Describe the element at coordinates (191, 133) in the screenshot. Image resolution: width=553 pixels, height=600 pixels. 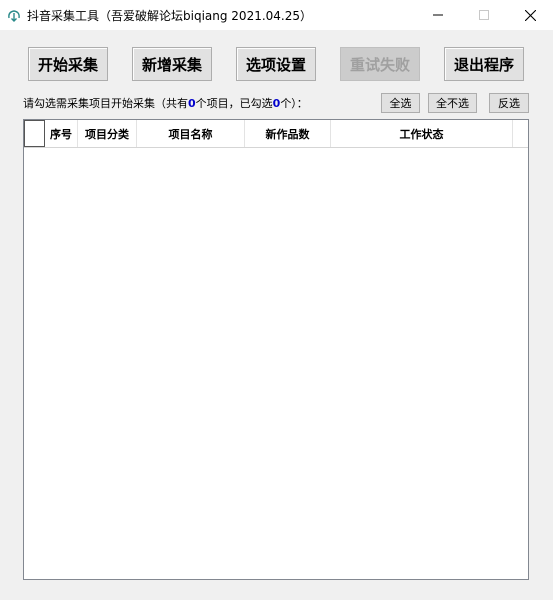
I see `column-header-name: 项目名称` at that location.